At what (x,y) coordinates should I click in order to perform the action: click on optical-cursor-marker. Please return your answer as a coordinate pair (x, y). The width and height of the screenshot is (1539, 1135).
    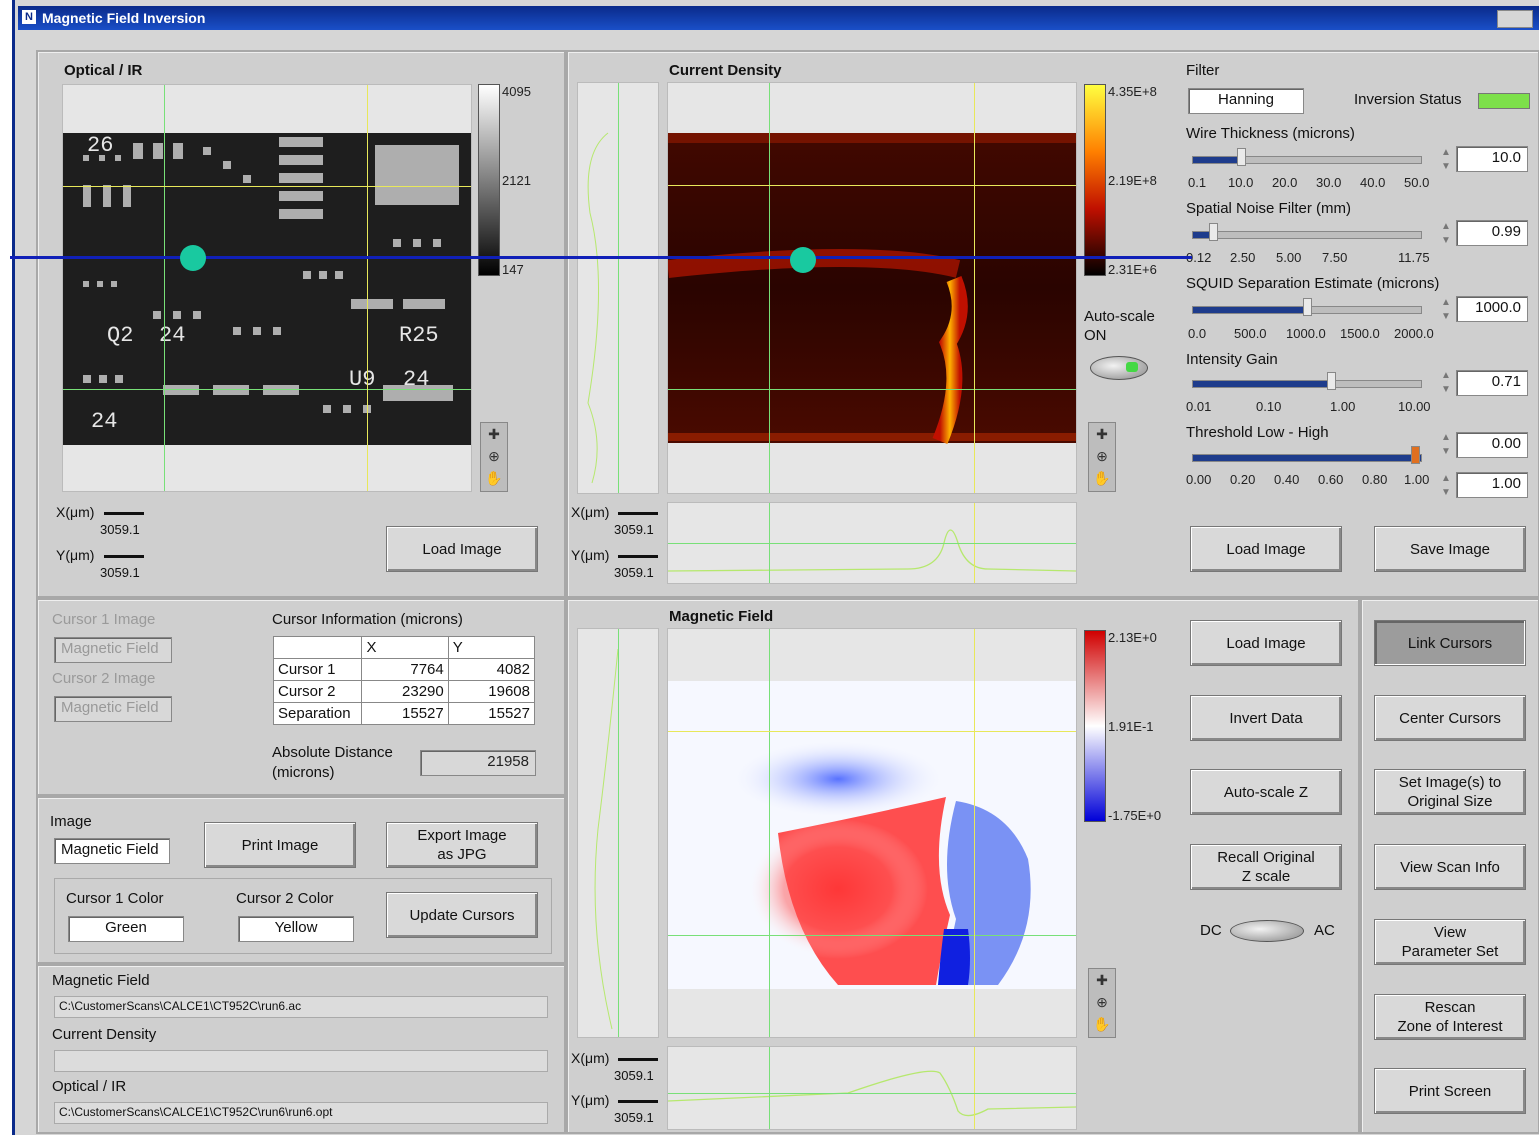
    Looking at the image, I should click on (193, 258).